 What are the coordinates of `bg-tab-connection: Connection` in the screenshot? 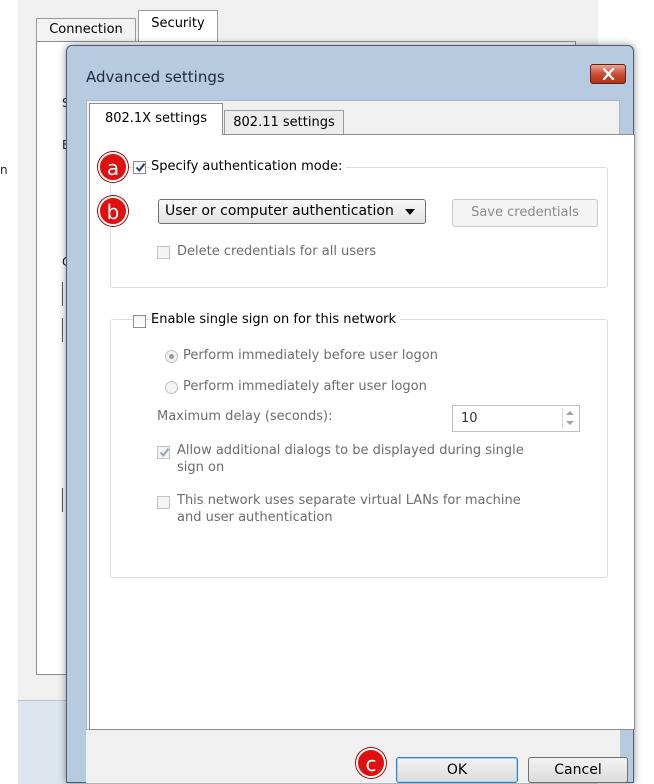 It's located at (86, 30).